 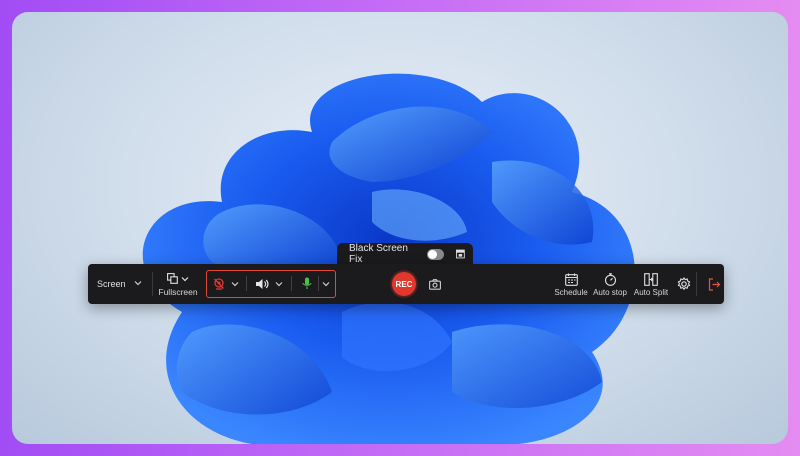 I want to click on exit-button, so click(x=714, y=284).